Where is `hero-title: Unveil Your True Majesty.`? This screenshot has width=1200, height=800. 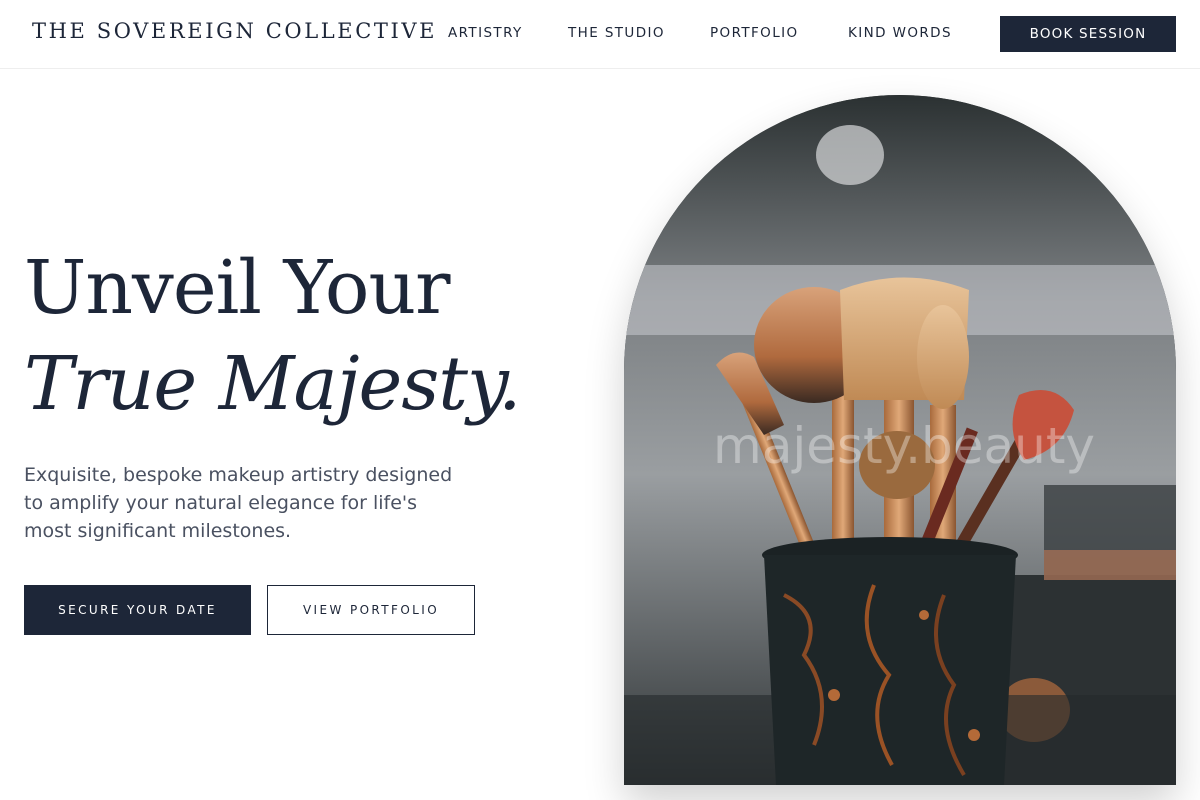
hero-title: Unveil Your True Majesty. is located at coordinates (273, 336).